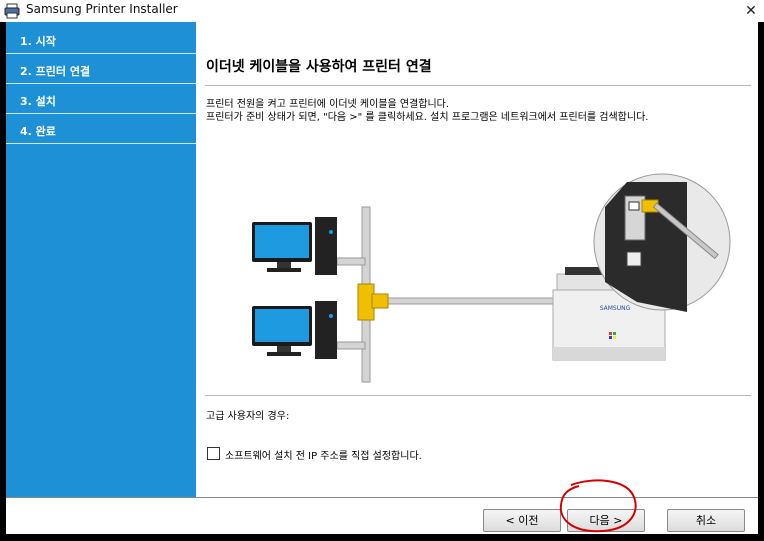  Describe the element at coordinates (101, 69) in the screenshot. I see `sidebar-item-connect-printer: 2. 프린터 연결` at that location.